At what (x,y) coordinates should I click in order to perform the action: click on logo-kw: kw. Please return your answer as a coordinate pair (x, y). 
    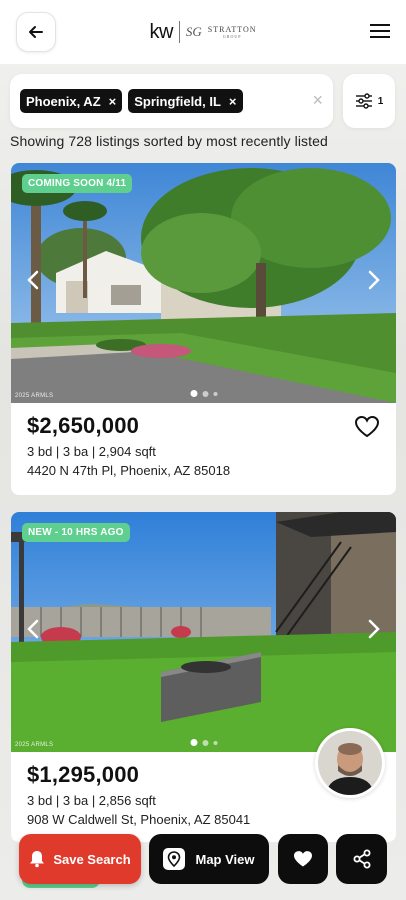
    Looking at the image, I should click on (161, 31).